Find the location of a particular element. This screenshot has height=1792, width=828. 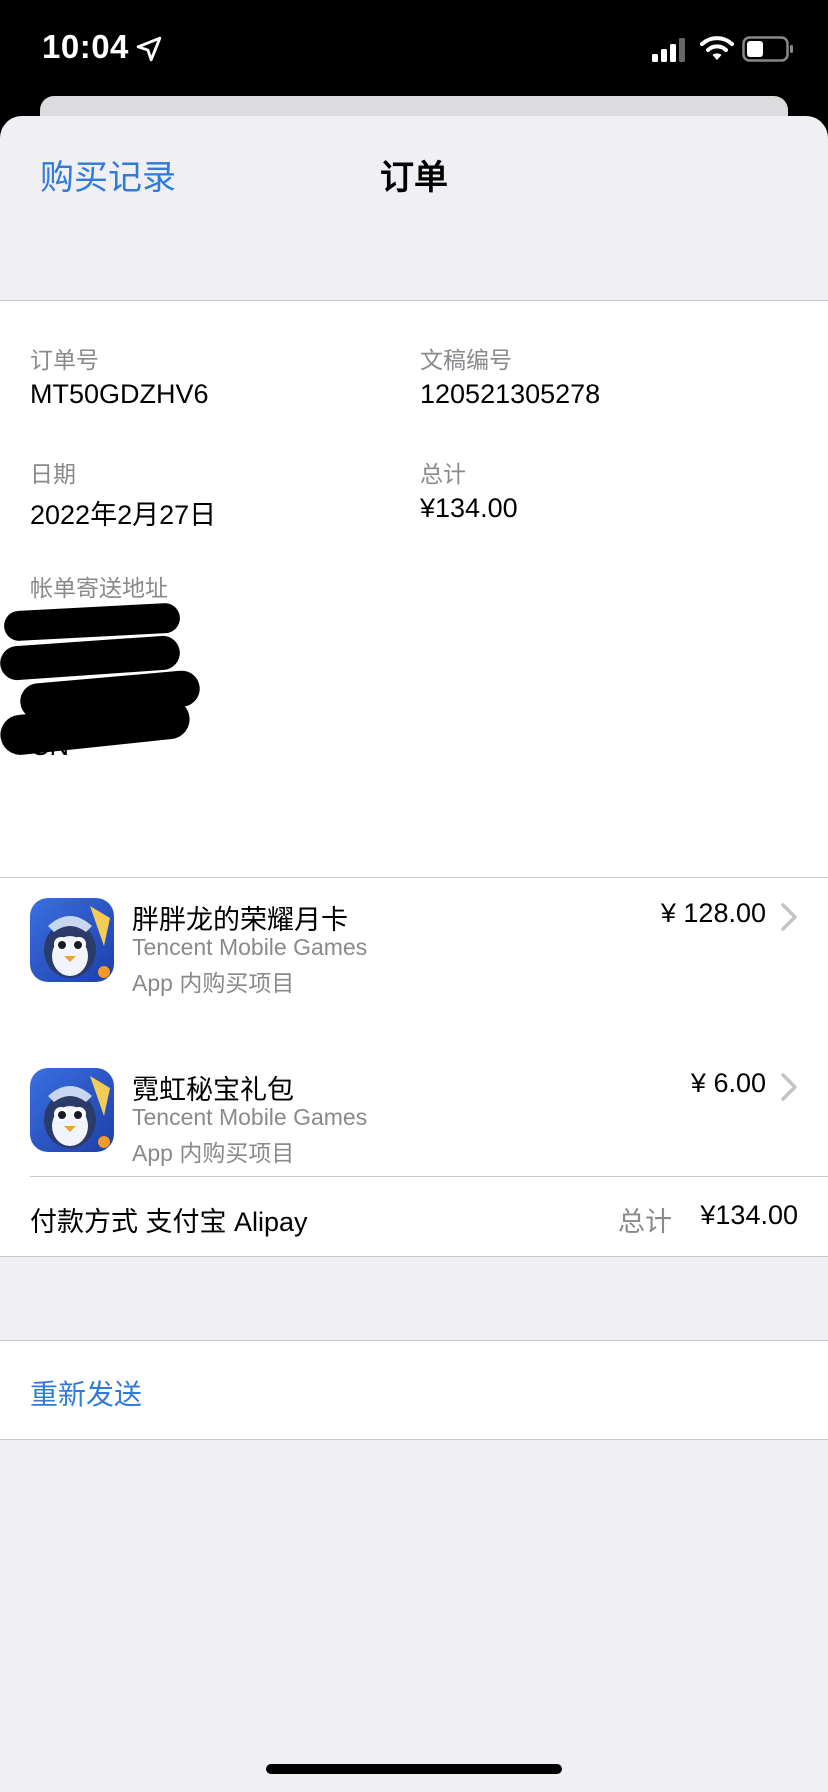

date-value: 2022年2月27日 is located at coordinates (123, 515).